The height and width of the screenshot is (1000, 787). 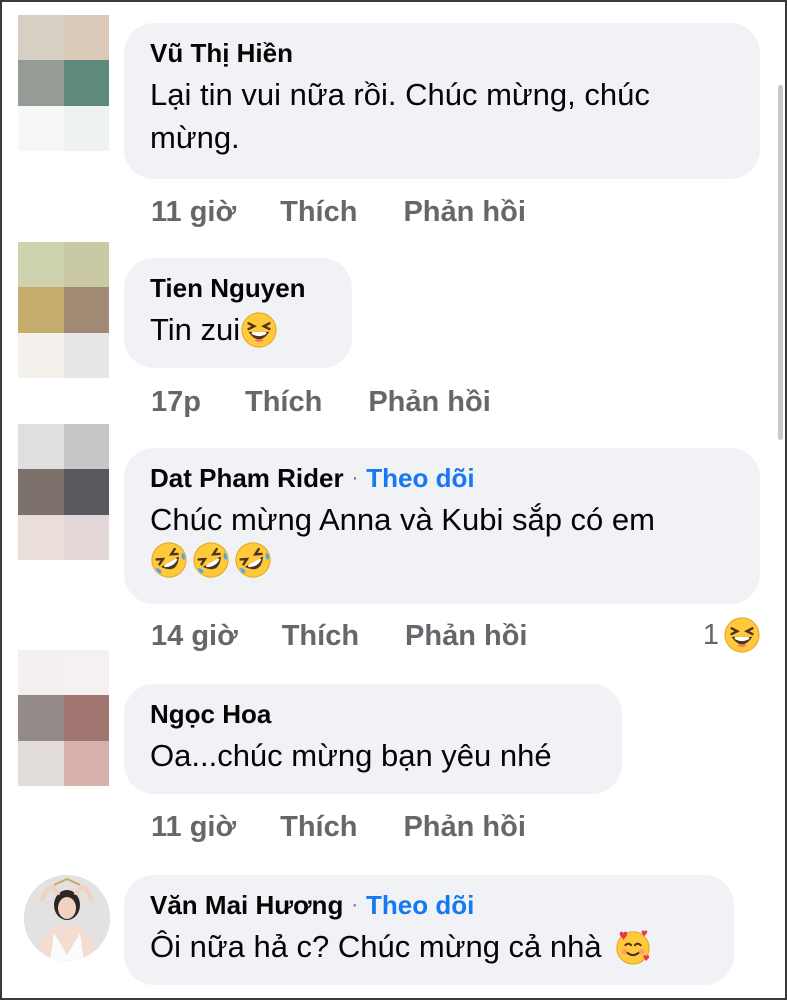 I want to click on author-name: Ngọc Hoa, so click(x=210, y=714).